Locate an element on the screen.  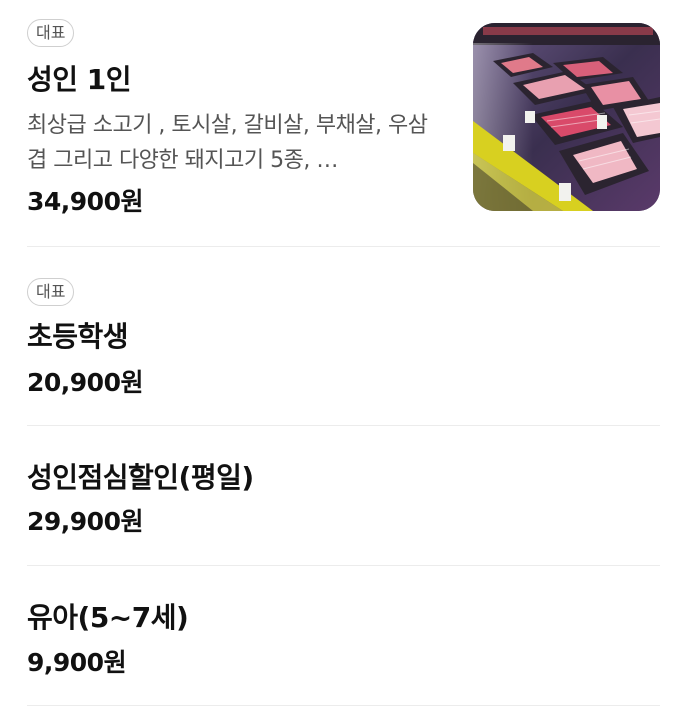
menu-item-photo is located at coordinates (566, 117).